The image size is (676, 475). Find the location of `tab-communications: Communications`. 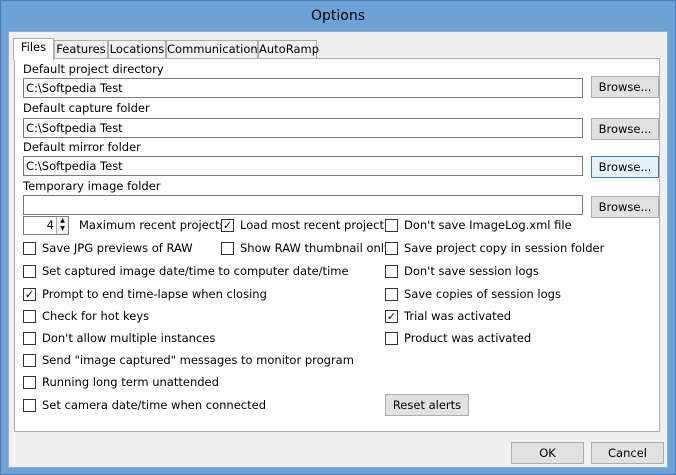

tab-communications: Communications is located at coordinates (215, 49).